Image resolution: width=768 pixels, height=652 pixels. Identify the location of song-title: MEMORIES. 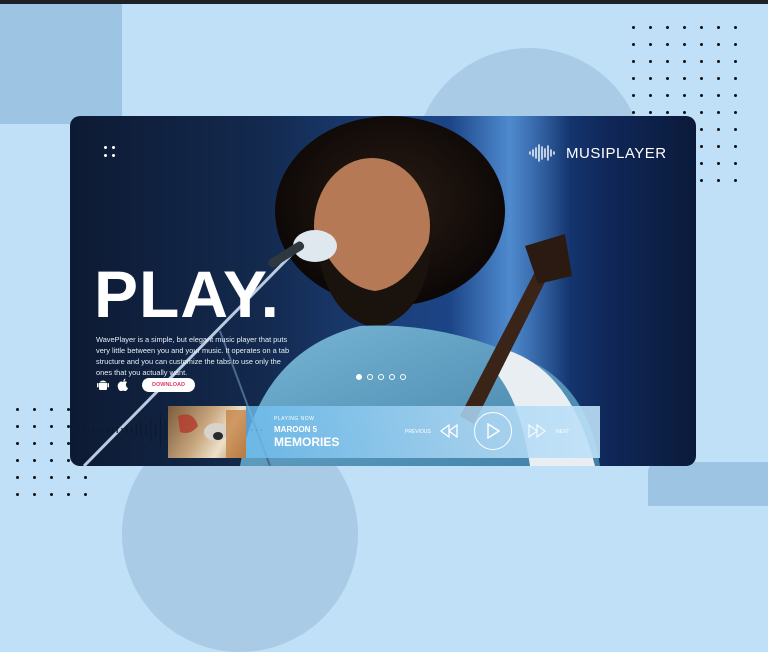
(307, 442).